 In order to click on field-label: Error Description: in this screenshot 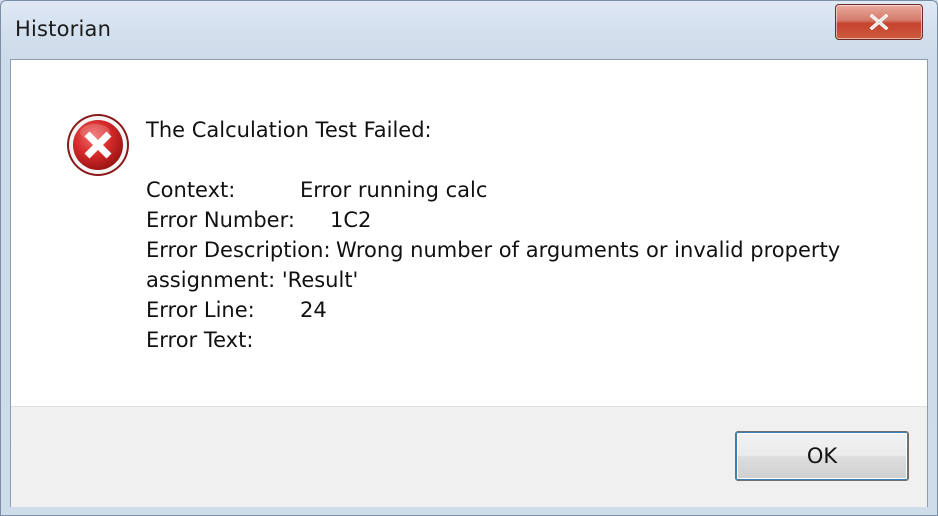, I will do `click(238, 250)`.